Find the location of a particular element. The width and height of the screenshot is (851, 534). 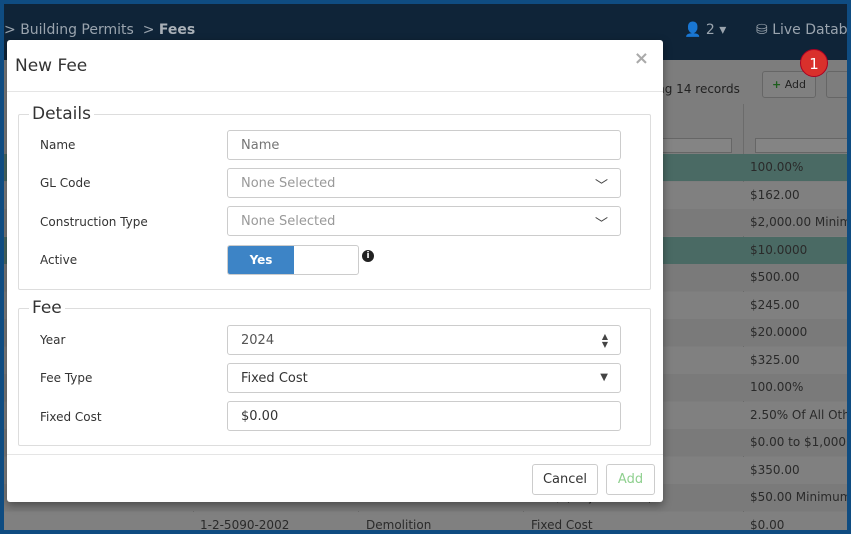

name-label: Name is located at coordinates (58, 145).